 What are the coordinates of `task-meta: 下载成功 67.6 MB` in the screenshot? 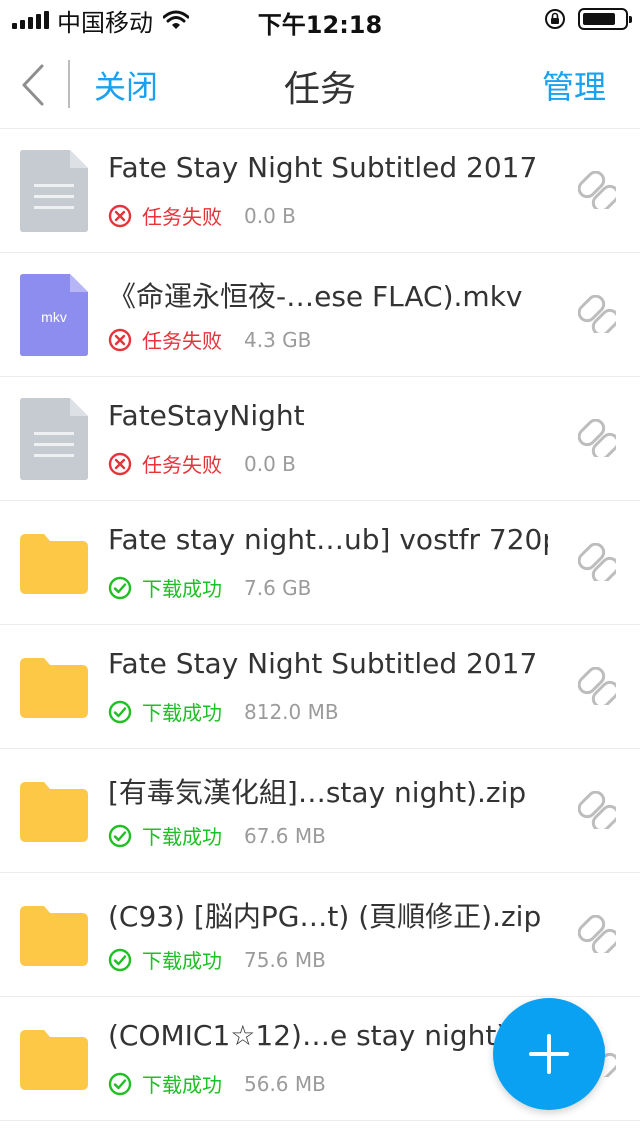 It's located at (217, 835).